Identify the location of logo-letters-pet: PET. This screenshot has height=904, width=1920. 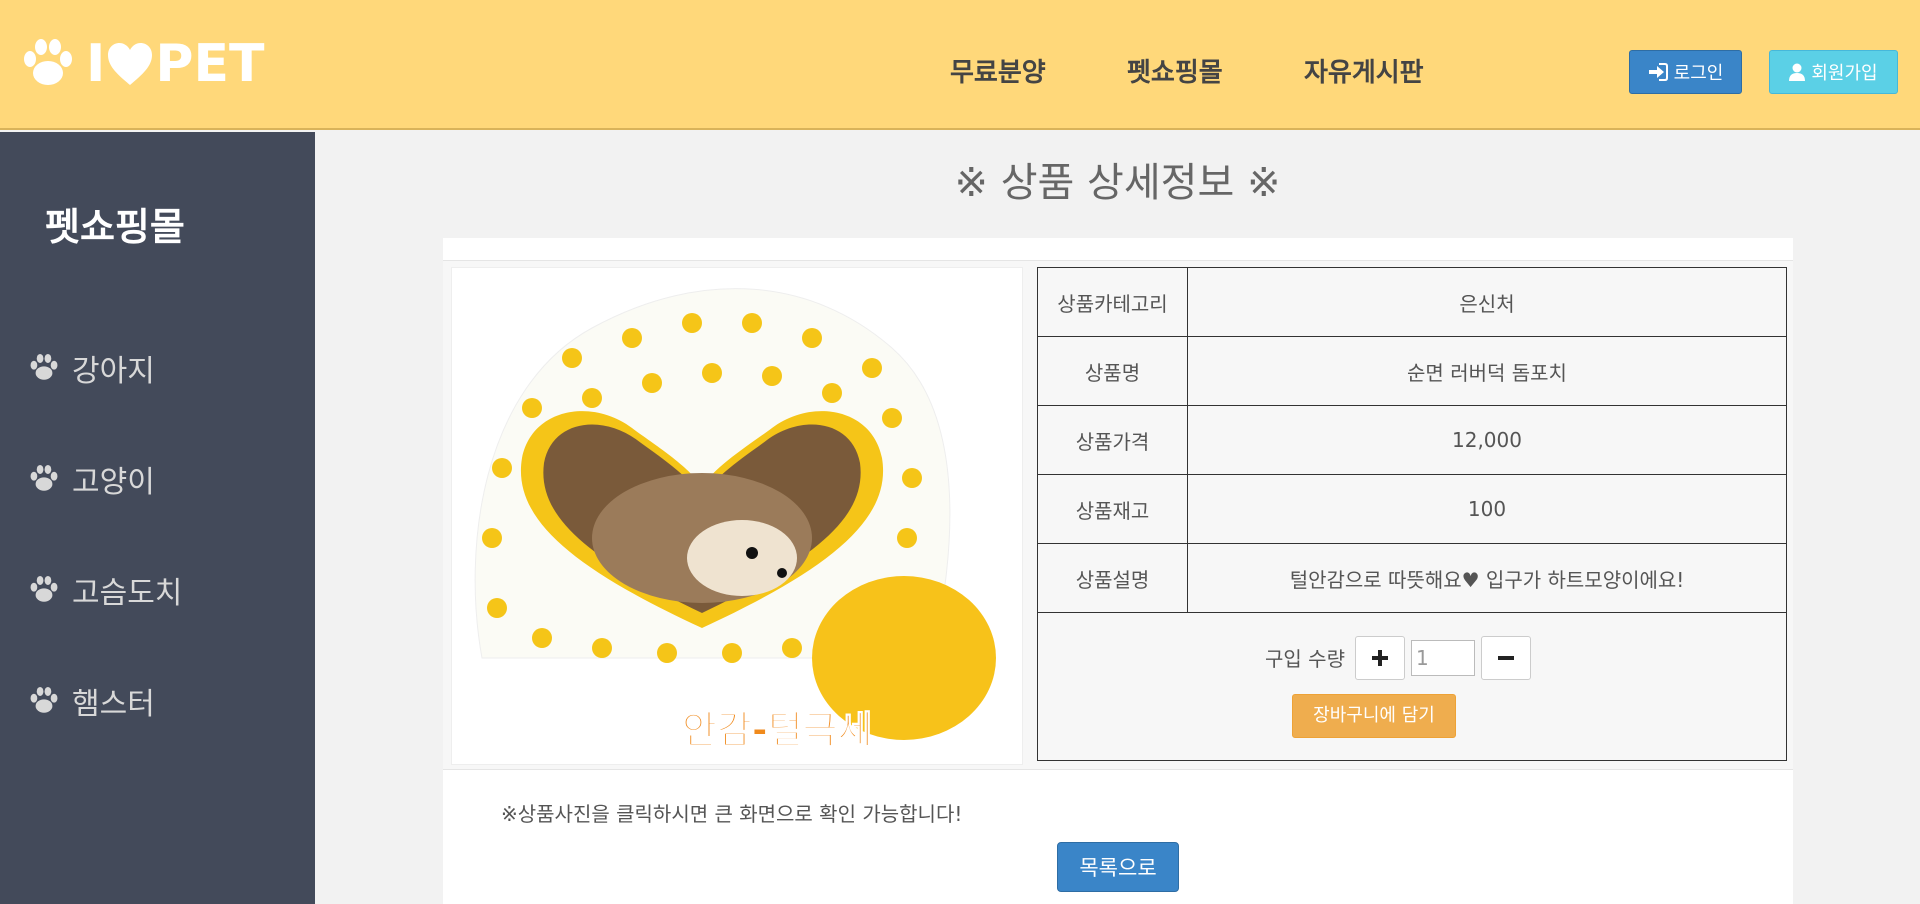
(210, 64).